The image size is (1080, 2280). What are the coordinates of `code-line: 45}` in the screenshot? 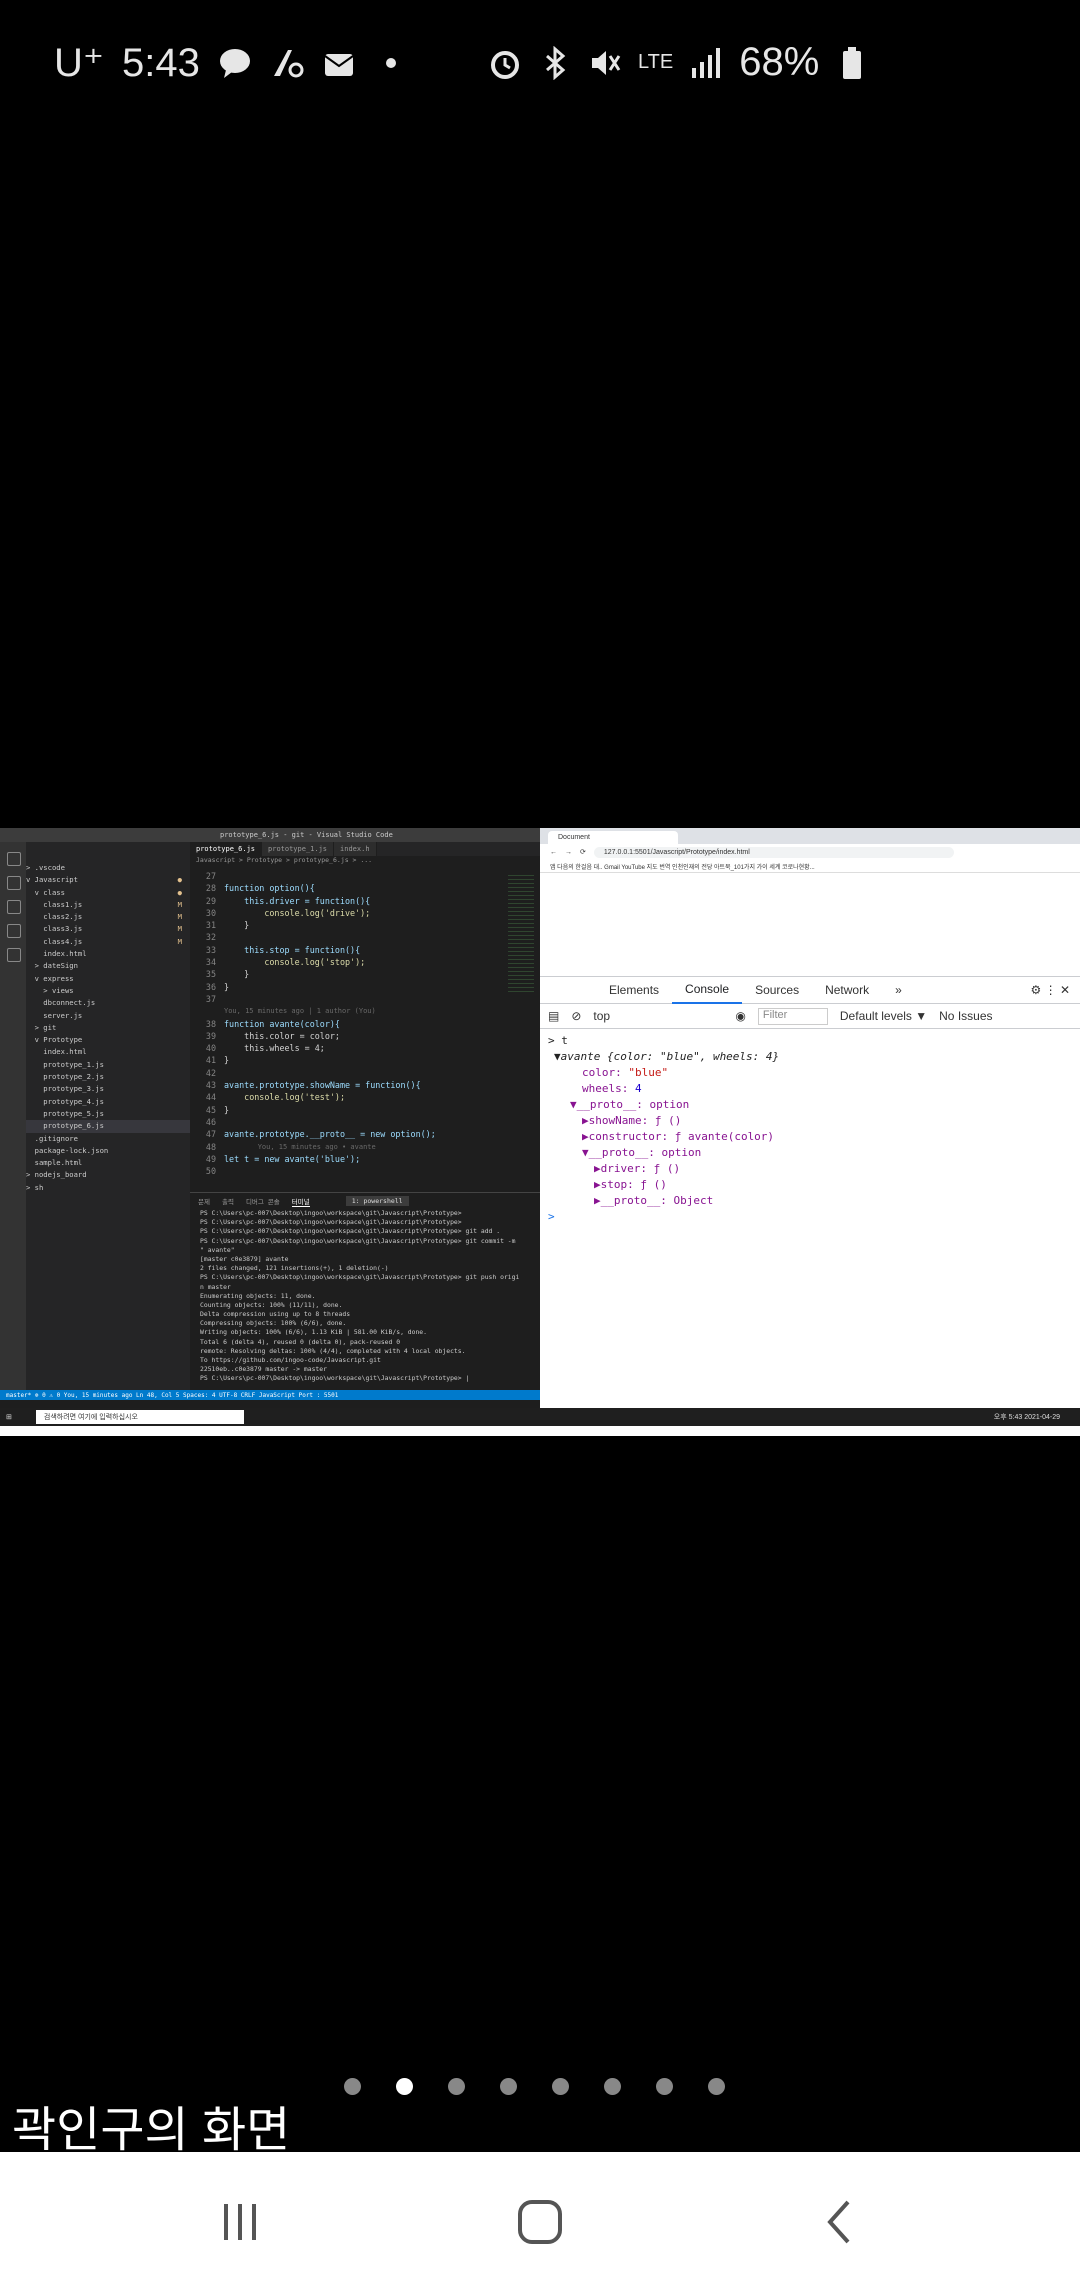 It's located at (365, 1110).